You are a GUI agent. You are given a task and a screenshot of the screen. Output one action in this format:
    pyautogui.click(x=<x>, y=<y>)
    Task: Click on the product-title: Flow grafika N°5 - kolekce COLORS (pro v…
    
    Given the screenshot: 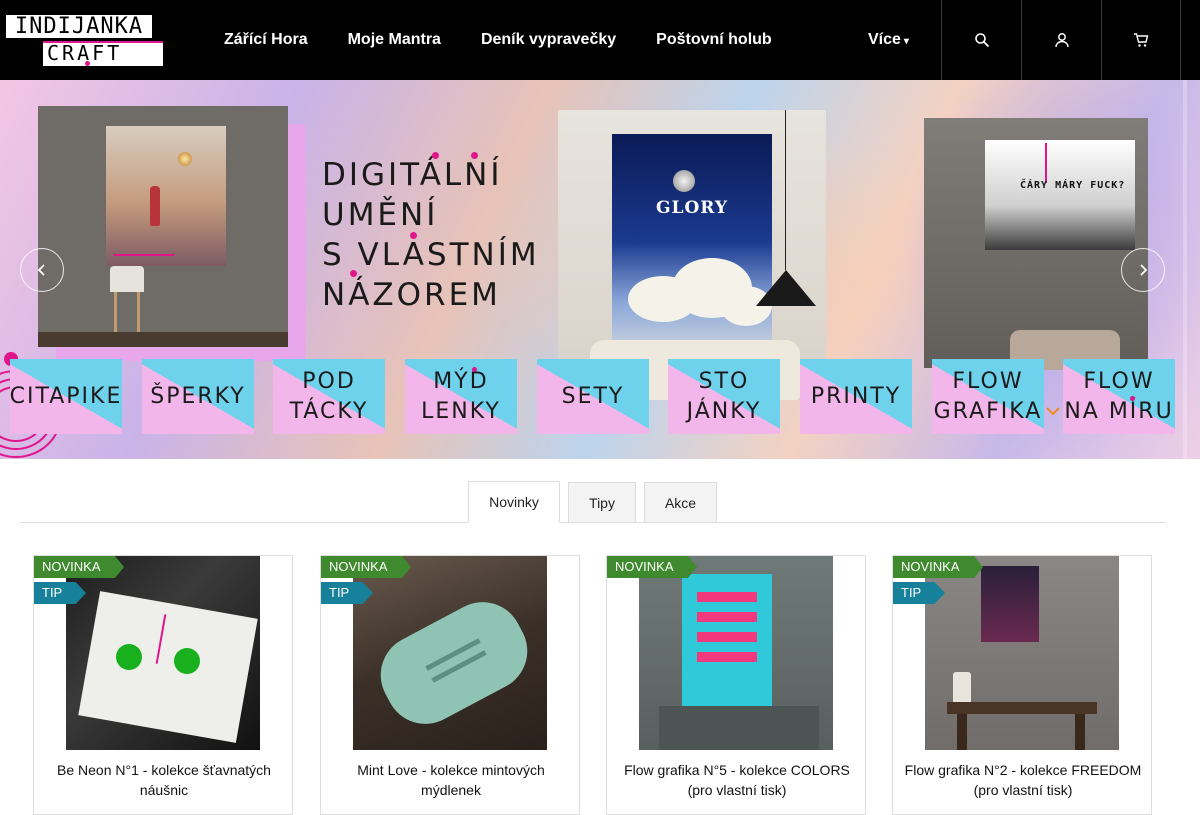 What is the action you would take?
    pyautogui.click(x=737, y=780)
    